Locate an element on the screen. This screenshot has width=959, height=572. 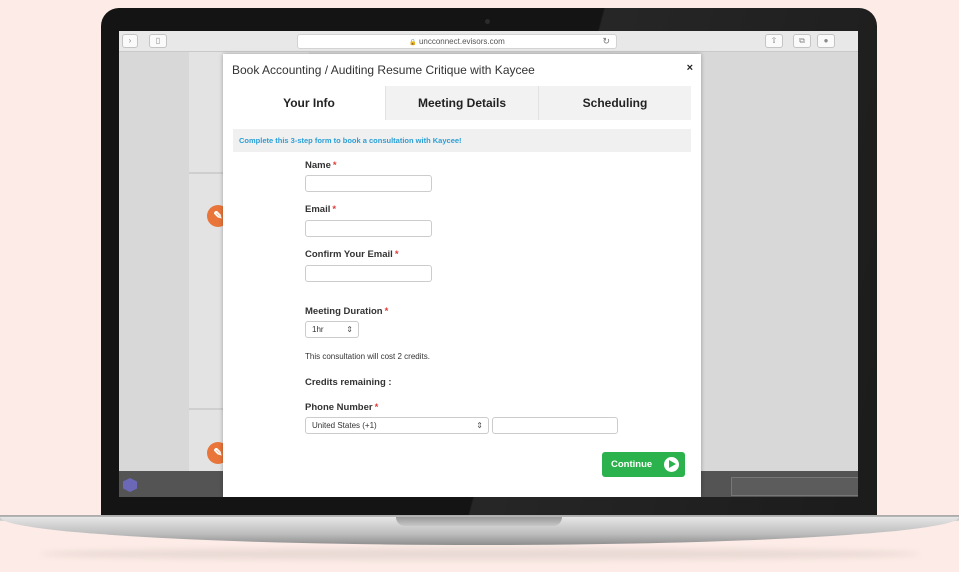
close-icon: × is located at coordinates (690, 68).